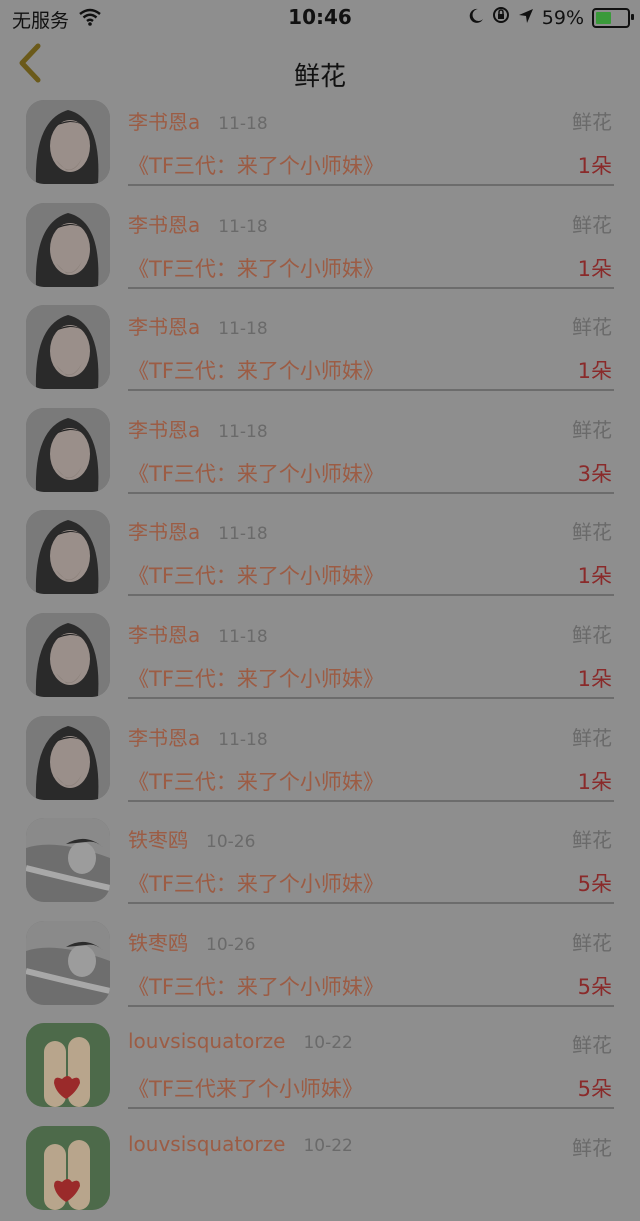  What do you see at coordinates (320, 1169) in the screenshot?
I see `list-item: louvsisquatorze 10-22 鲜花` at bounding box center [320, 1169].